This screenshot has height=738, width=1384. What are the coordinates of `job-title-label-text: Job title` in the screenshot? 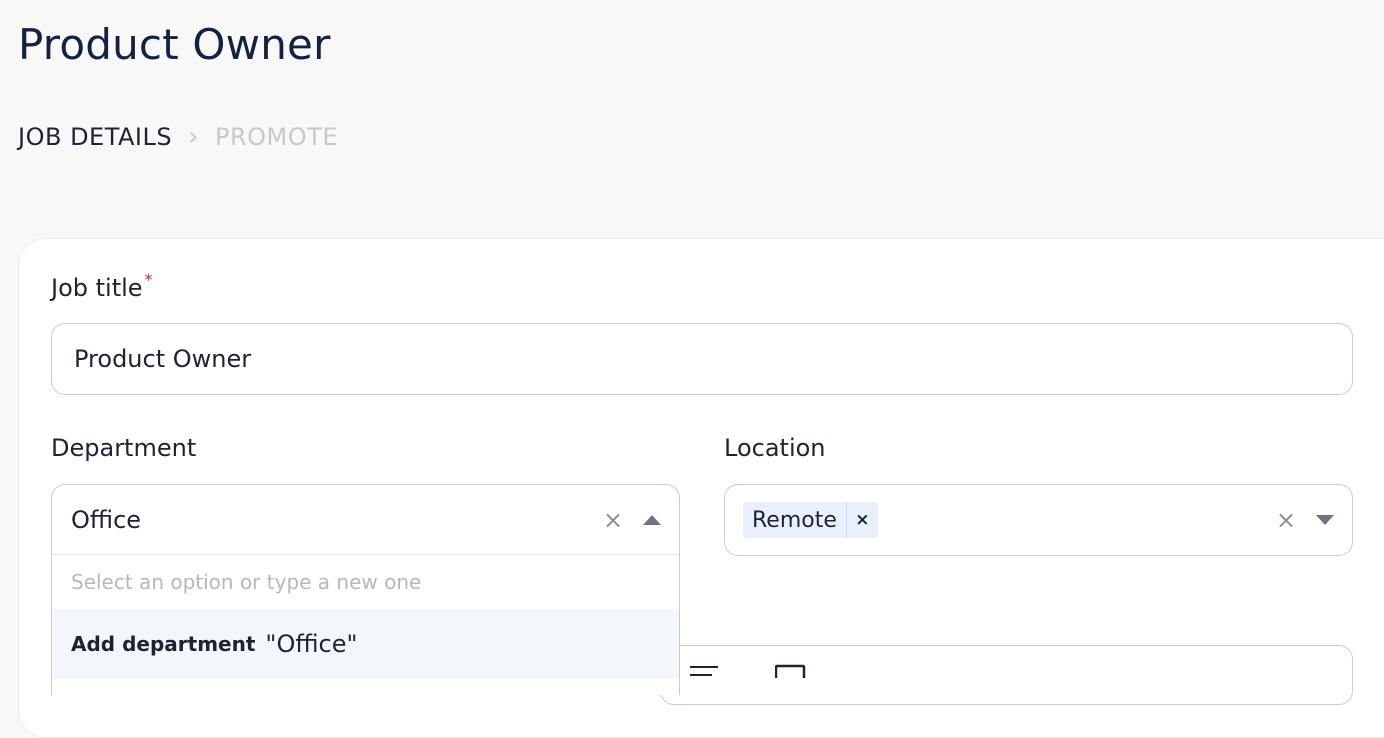 It's located at (97, 288).